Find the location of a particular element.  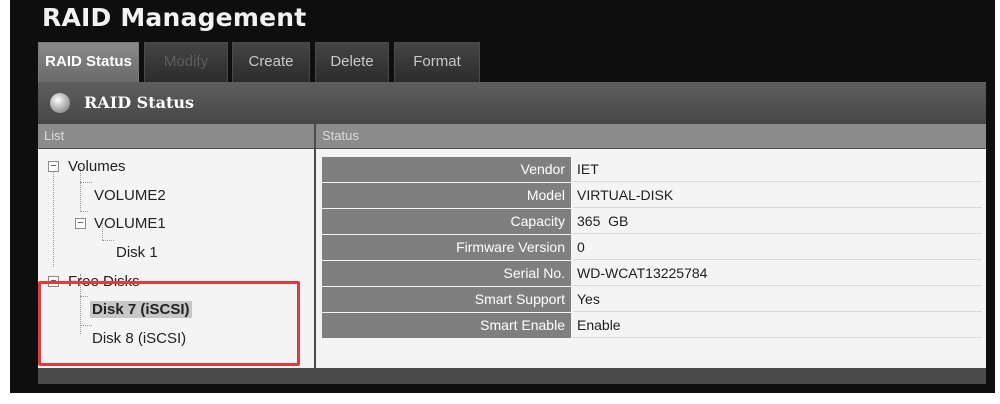

tree-node-volumes: Volumes is located at coordinates (97, 166).